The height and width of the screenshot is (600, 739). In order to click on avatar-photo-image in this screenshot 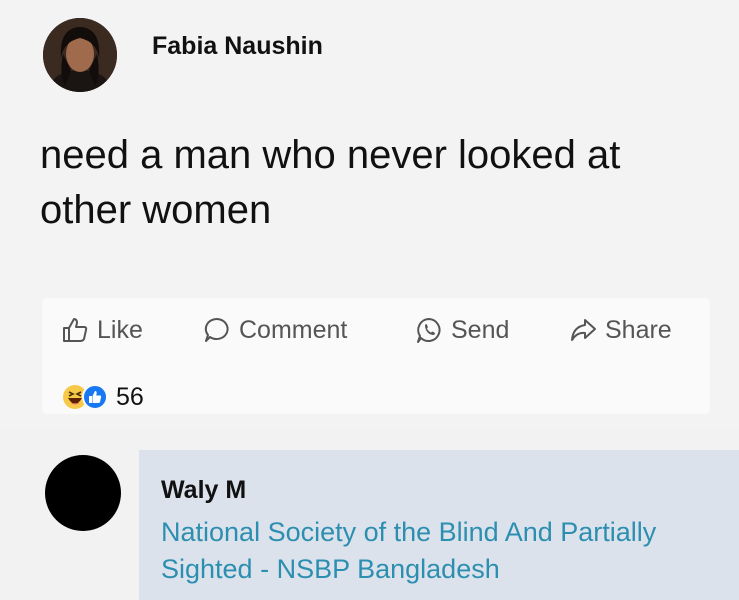, I will do `click(80, 55)`.